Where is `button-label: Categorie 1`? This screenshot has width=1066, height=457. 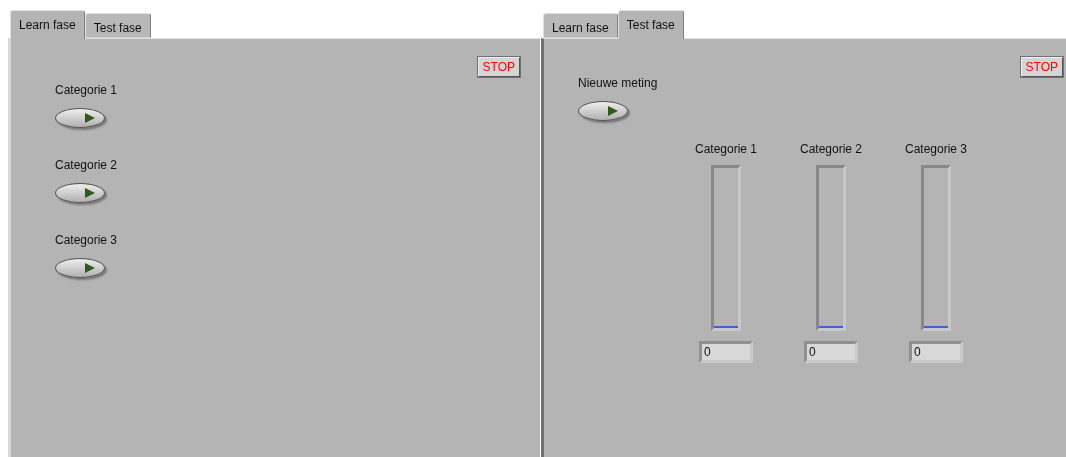 button-label: Categorie 1 is located at coordinates (86, 90).